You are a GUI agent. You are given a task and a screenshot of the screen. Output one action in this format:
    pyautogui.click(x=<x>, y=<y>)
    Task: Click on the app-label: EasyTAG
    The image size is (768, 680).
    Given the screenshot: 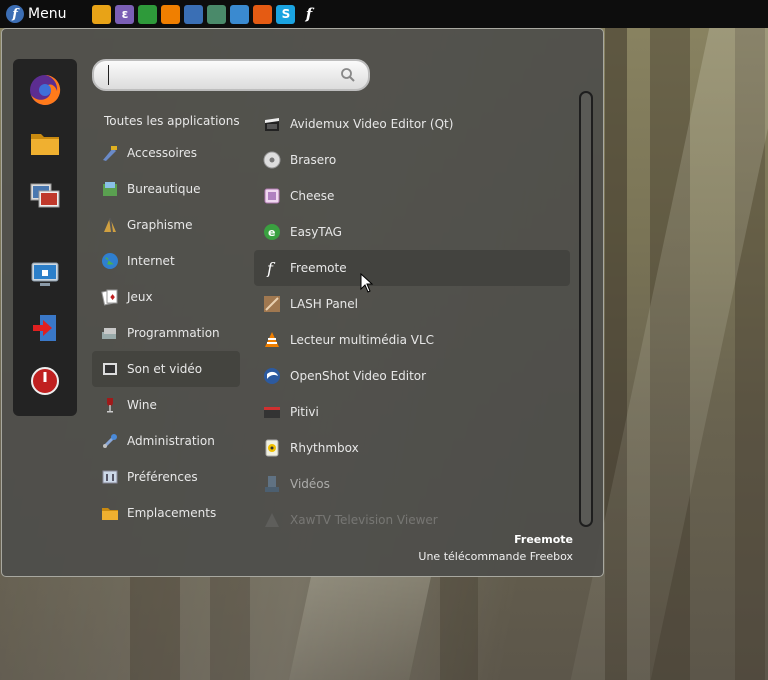 What is the action you would take?
    pyautogui.click(x=316, y=232)
    